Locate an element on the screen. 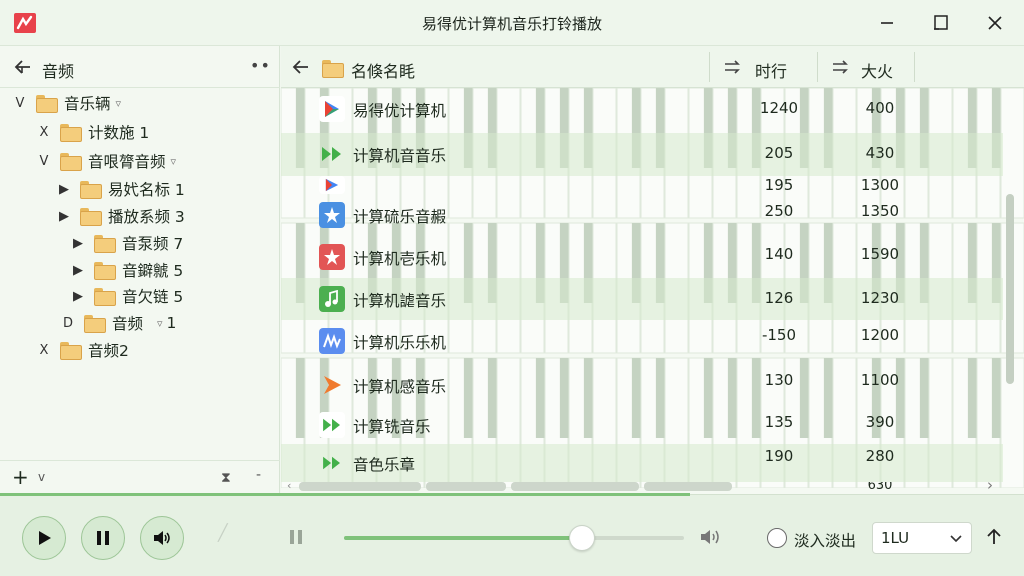 The image size is (1024, 576). column-header-size: 大火 is located at coordinates (877, 70).